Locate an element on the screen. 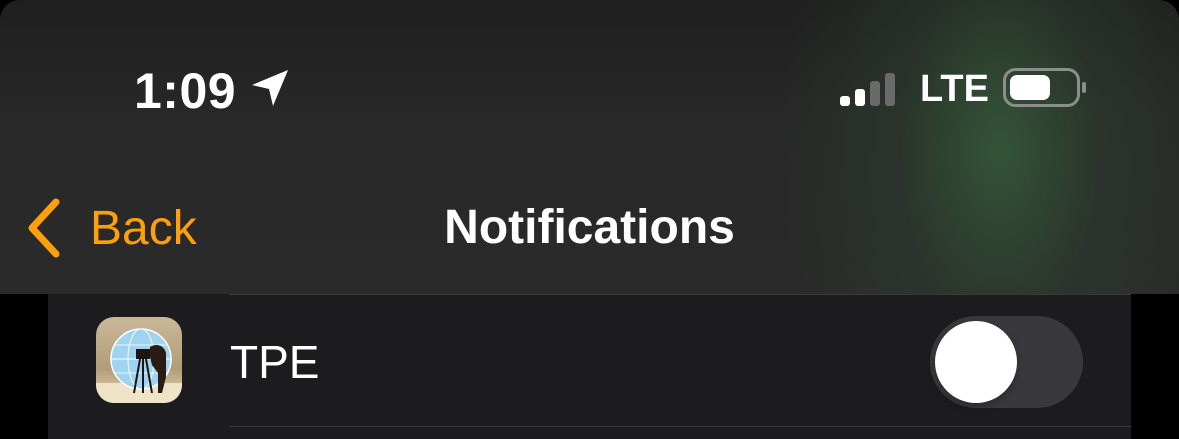 This screenshot has height=439, width=1179. toggle-knob is located at coordinates (976, 362).